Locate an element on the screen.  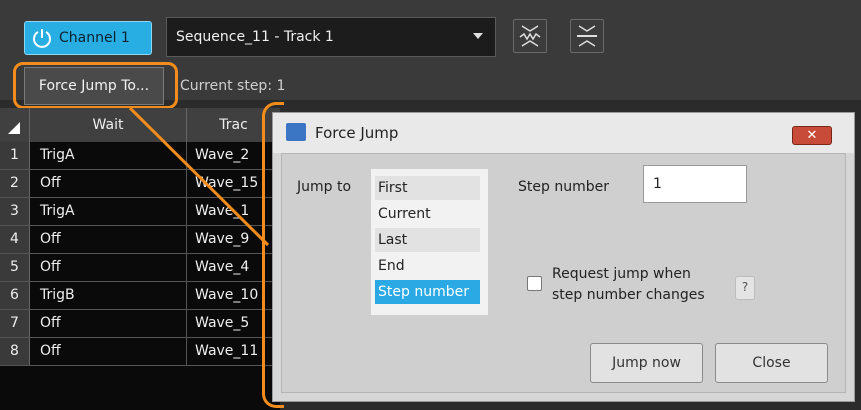
dialog-app-icon is located at coordinates (296, 132).